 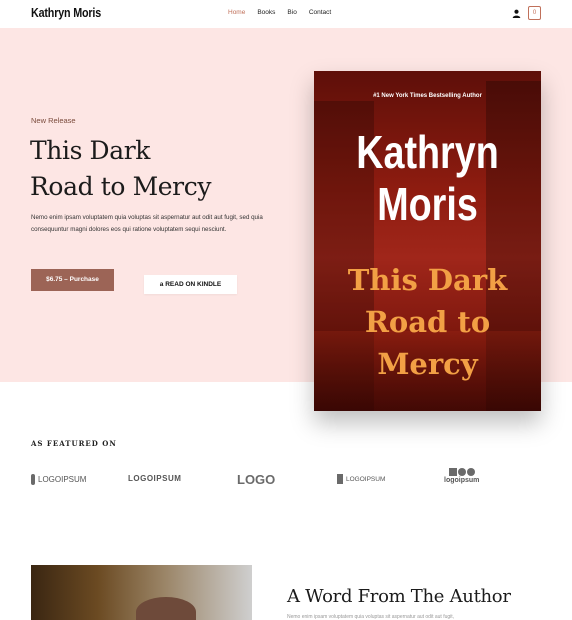 I want to click on nav-contact: Contact, so click(x=320, y=12).